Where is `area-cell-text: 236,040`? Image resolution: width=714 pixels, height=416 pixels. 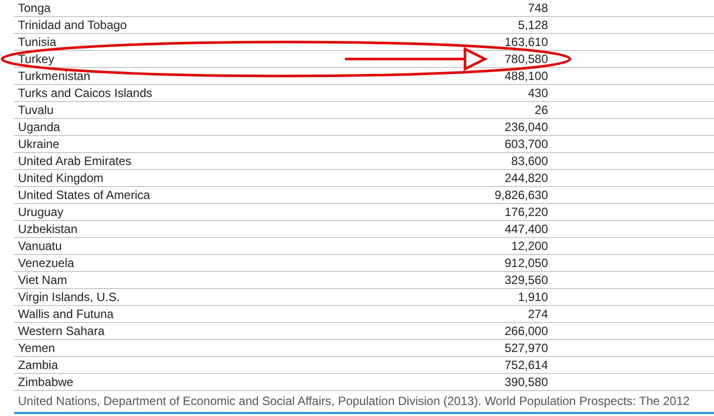
area-cell-text: 236,040 is located at coordinates (526, 127).